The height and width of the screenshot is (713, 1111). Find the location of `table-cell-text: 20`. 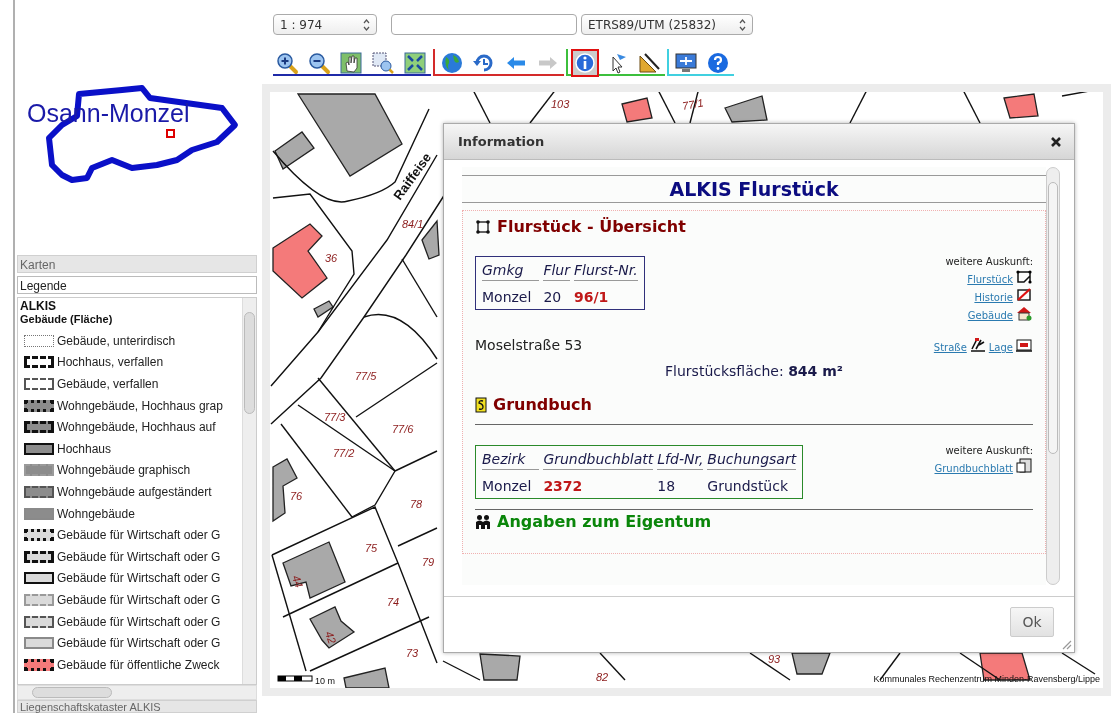

table-cell-text: 20 is located at coordinates (553, 297).